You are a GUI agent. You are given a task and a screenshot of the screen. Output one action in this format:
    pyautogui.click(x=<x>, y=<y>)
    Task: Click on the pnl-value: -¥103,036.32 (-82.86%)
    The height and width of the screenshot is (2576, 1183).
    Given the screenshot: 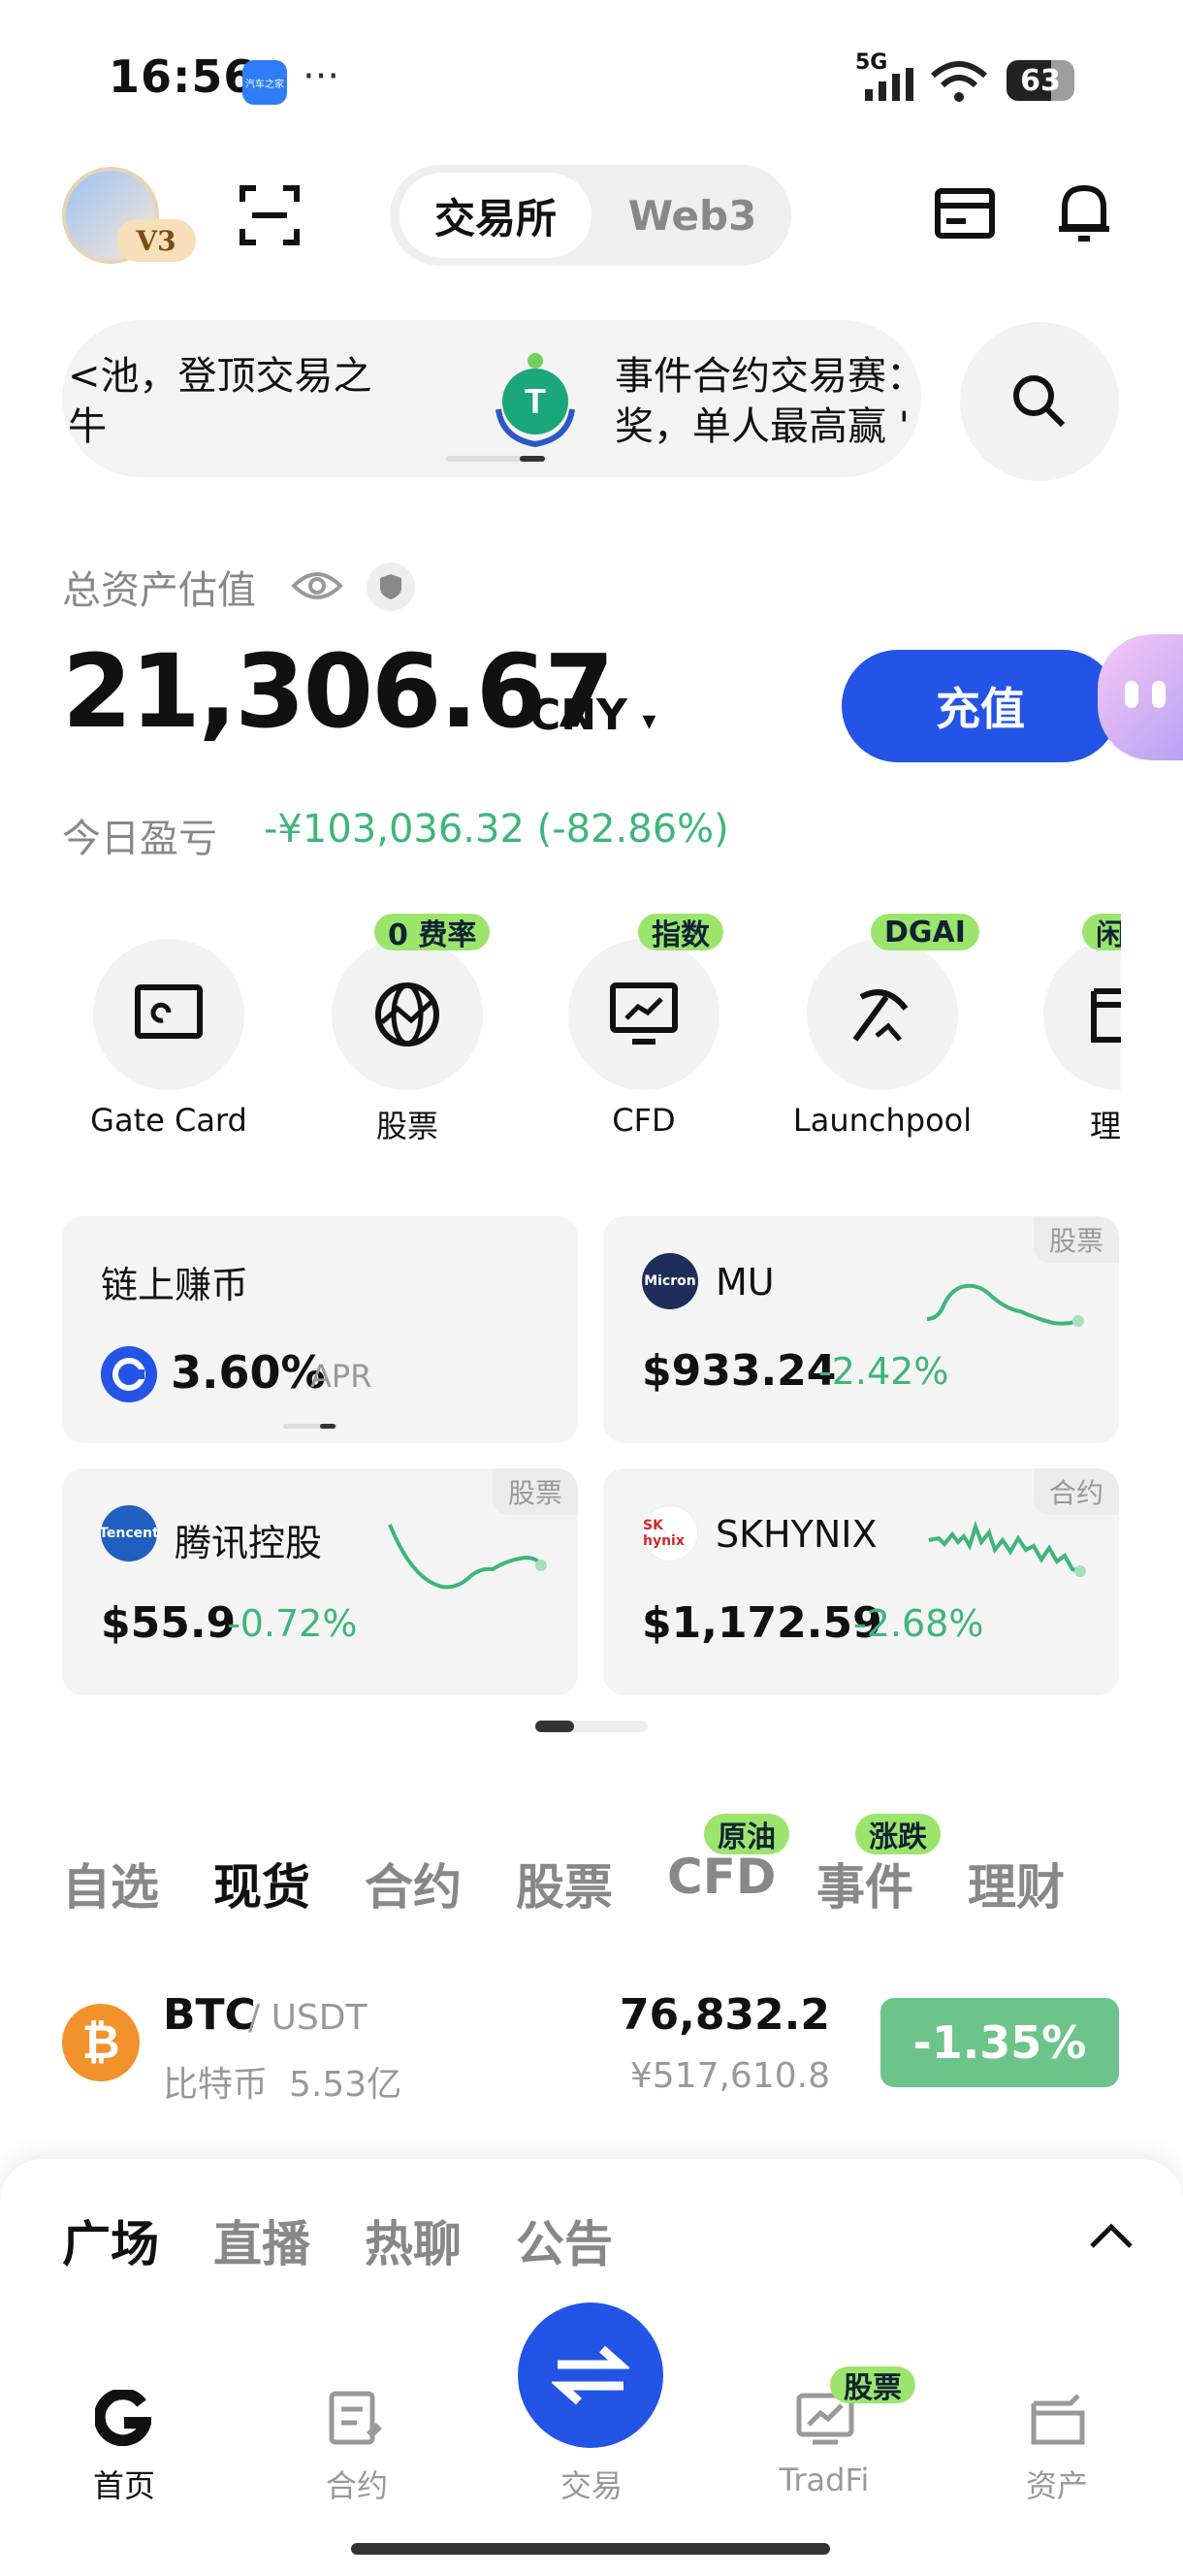 What is the action you would take?
    pyautogui.click(x=496, y=829)
    